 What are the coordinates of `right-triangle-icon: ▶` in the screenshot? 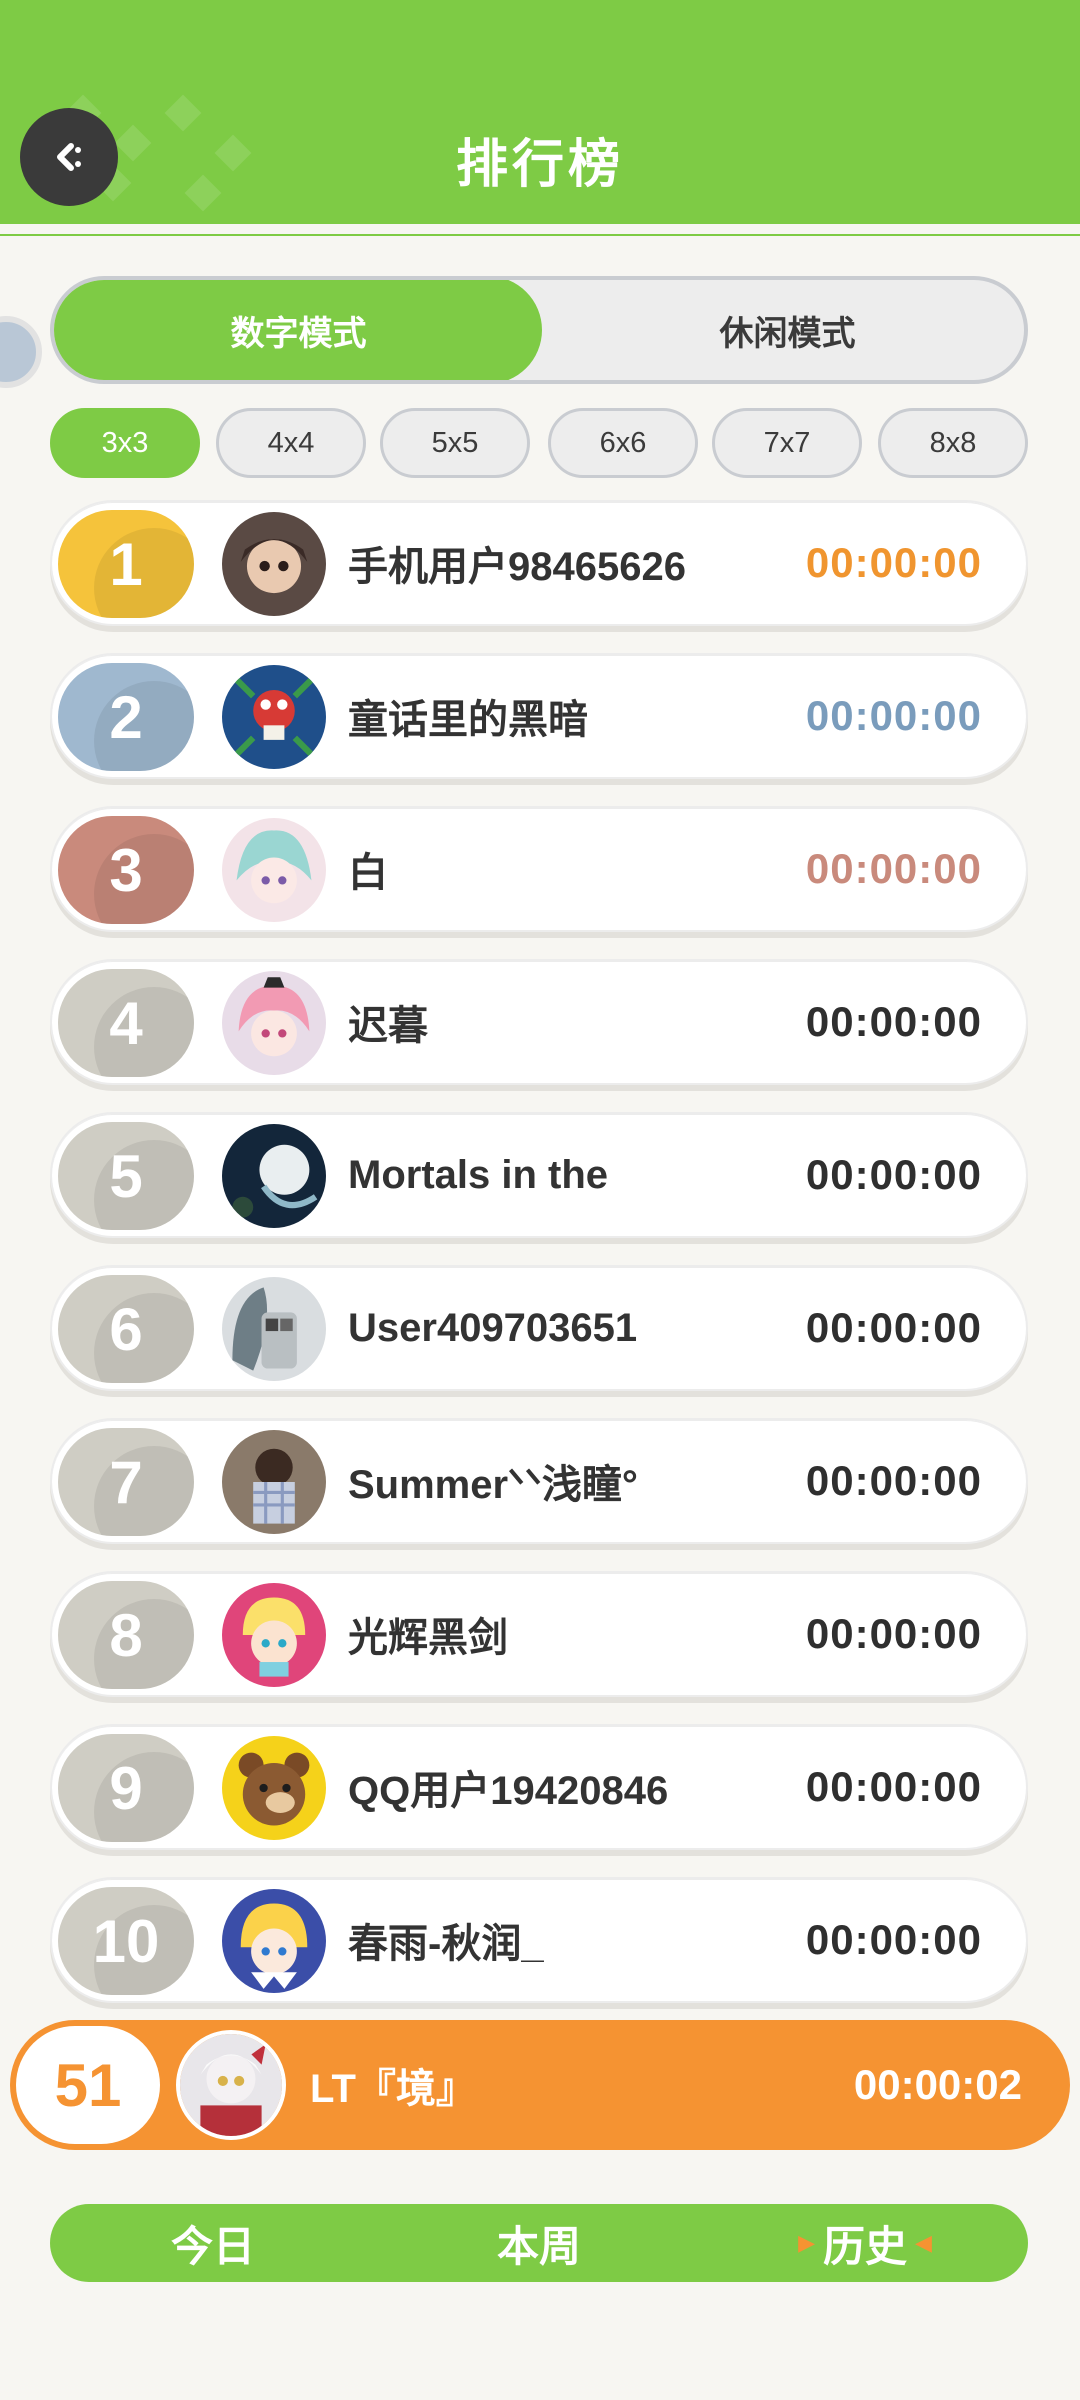 It's located at (806, 2243).